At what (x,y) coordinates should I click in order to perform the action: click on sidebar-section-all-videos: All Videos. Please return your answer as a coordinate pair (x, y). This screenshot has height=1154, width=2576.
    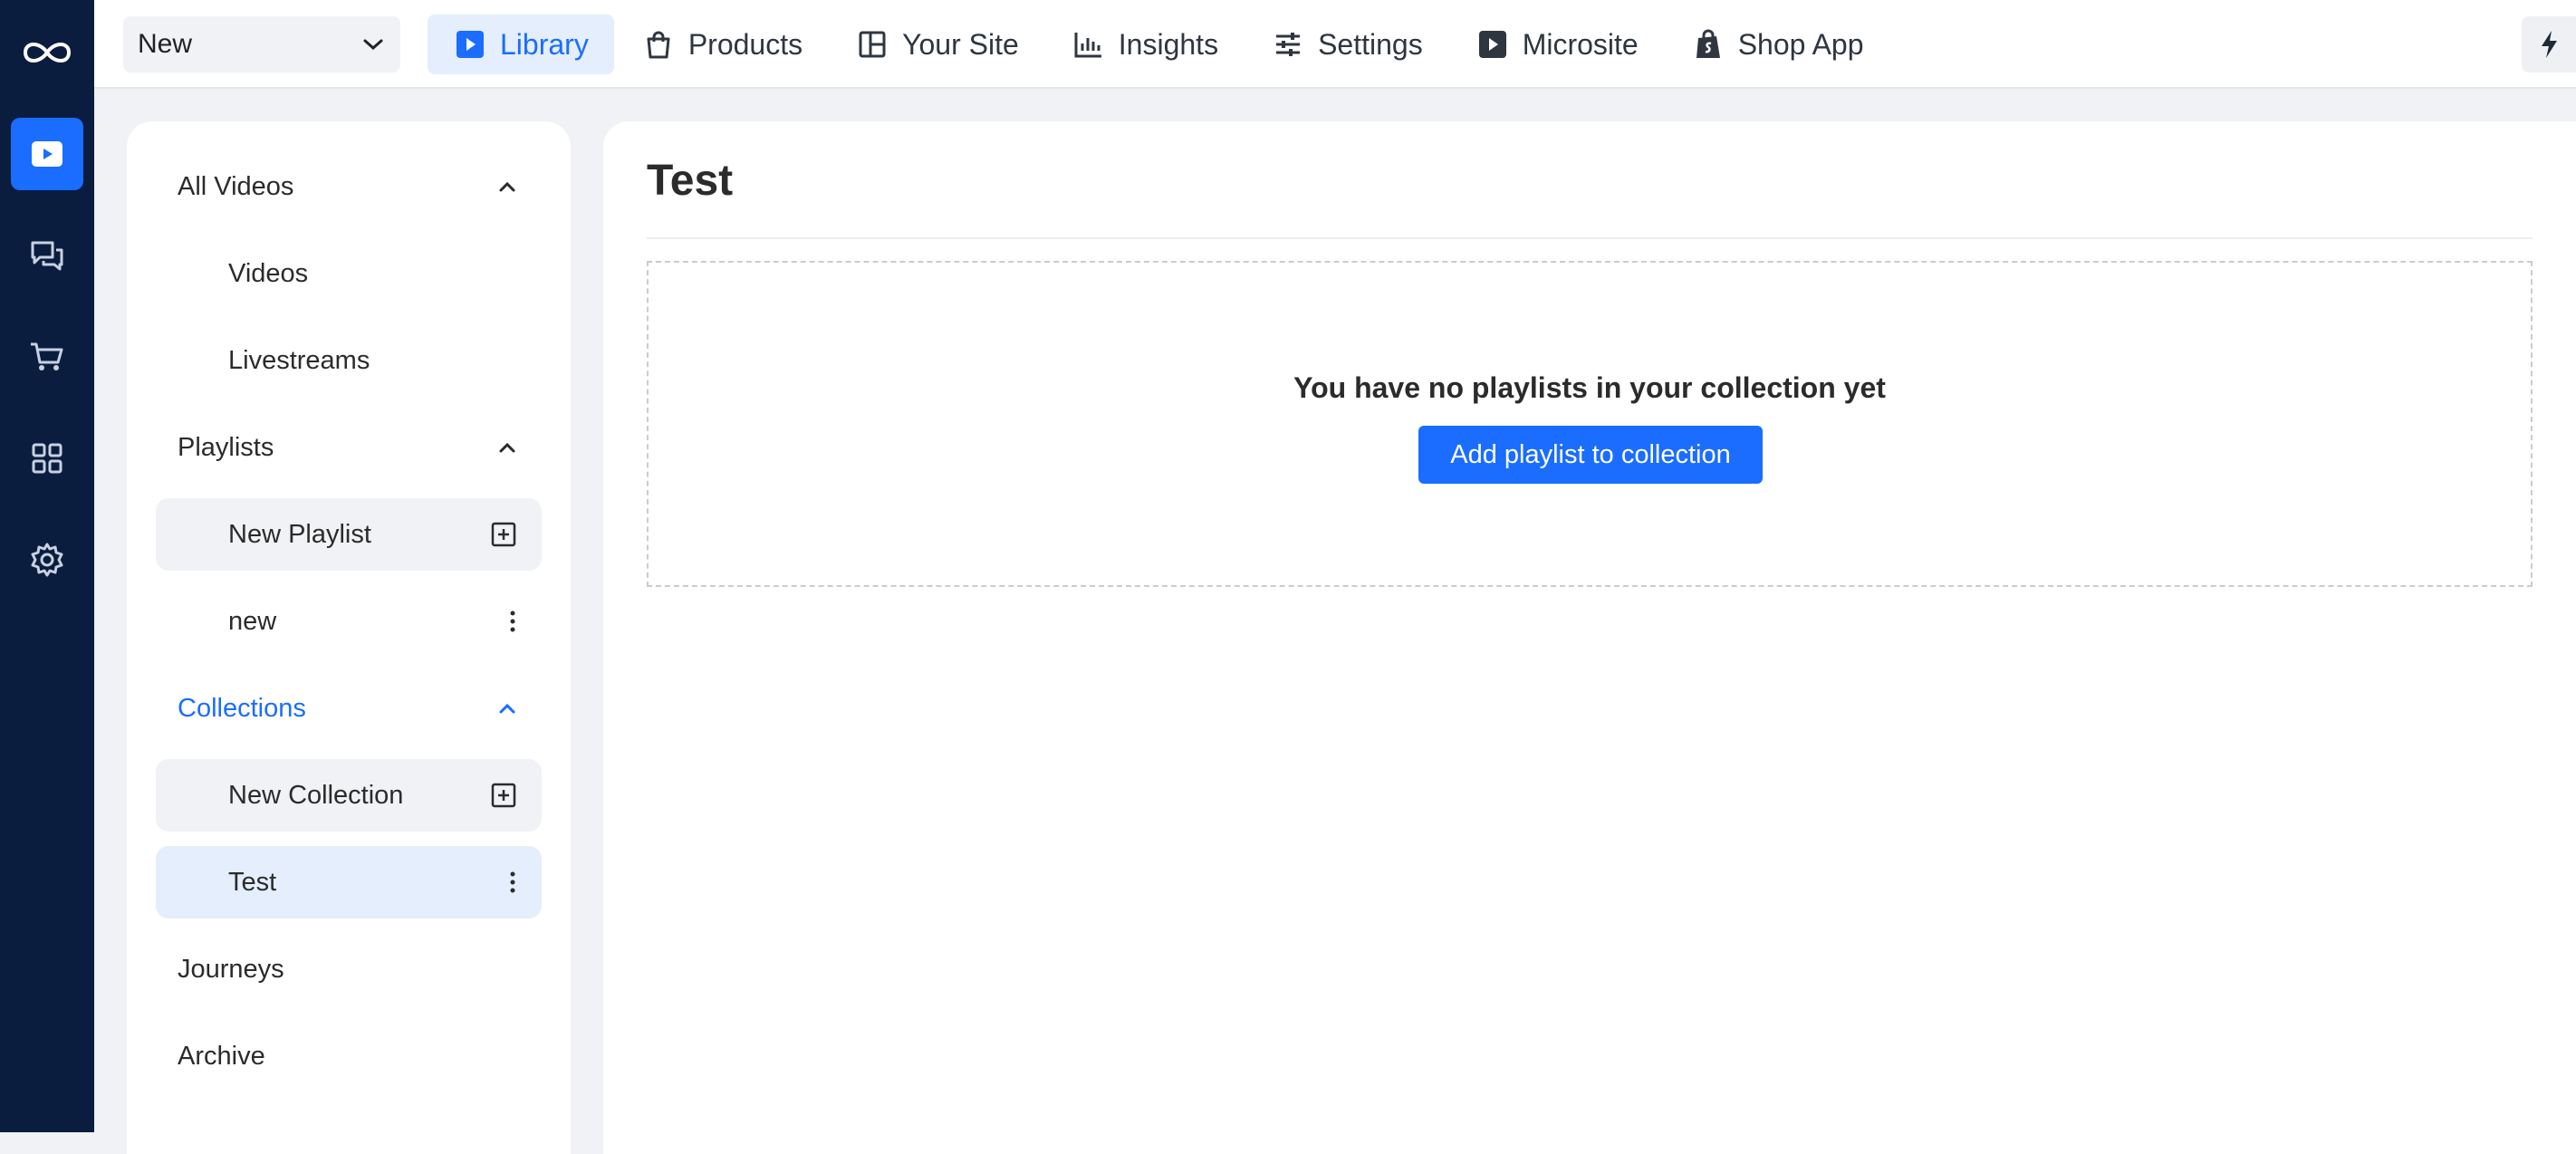
    Looking at the image, I should click on (349, 187).